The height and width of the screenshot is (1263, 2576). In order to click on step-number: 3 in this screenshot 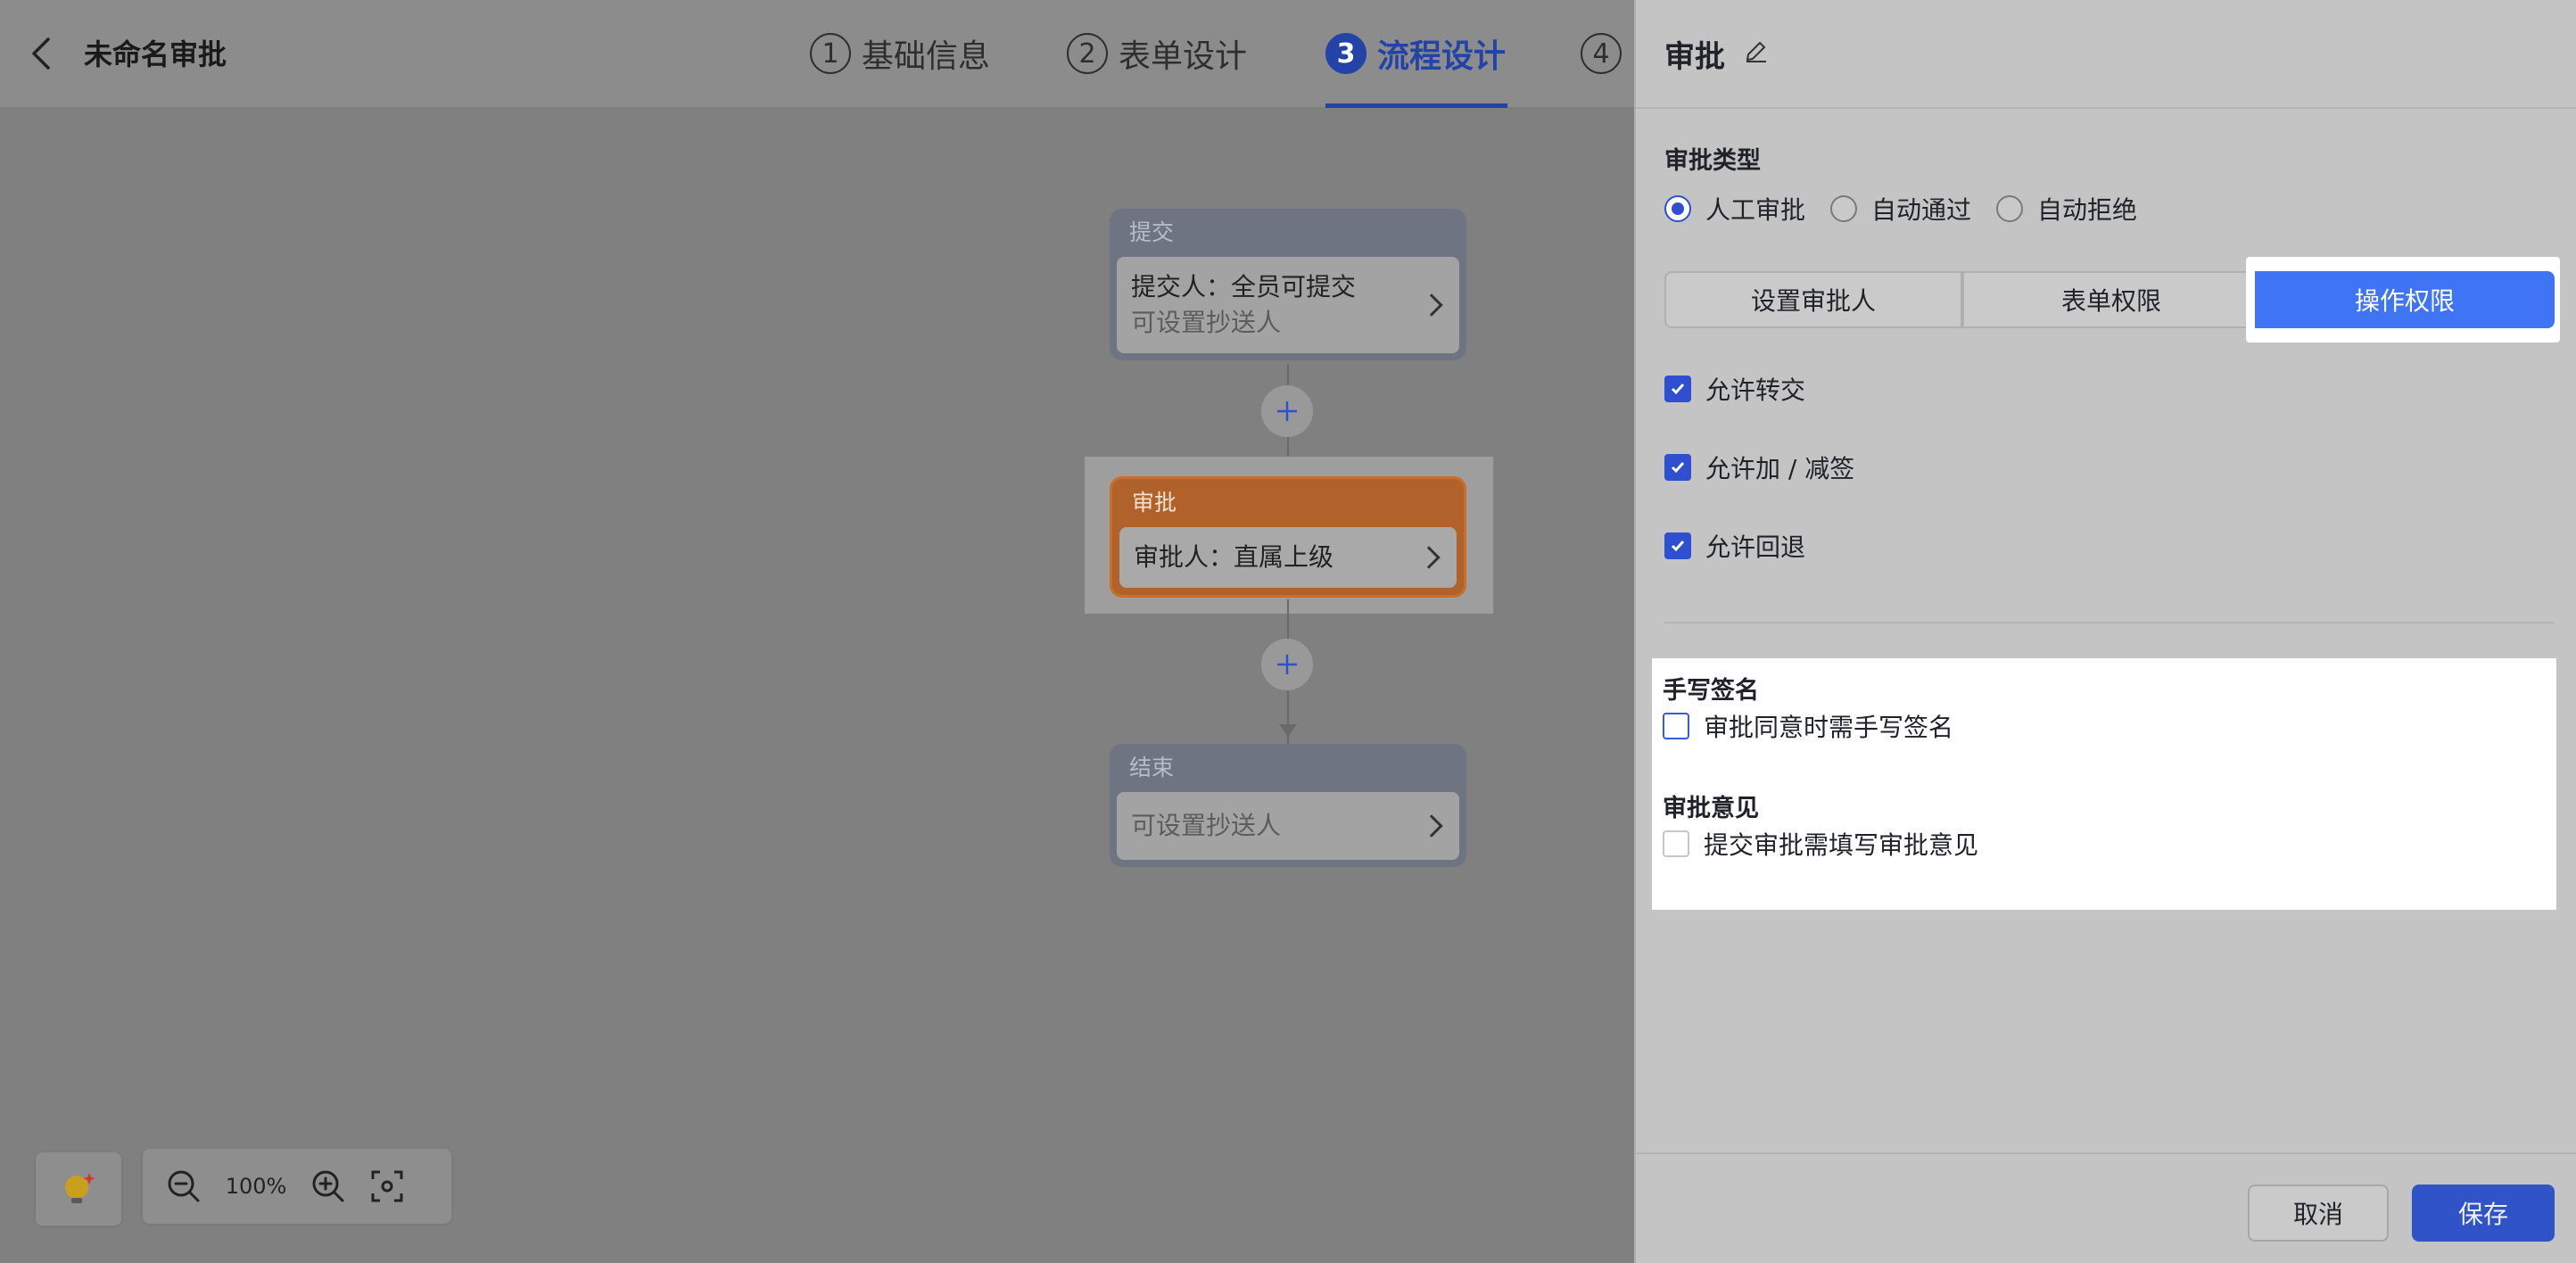, I will do `click(1345, 53)`.